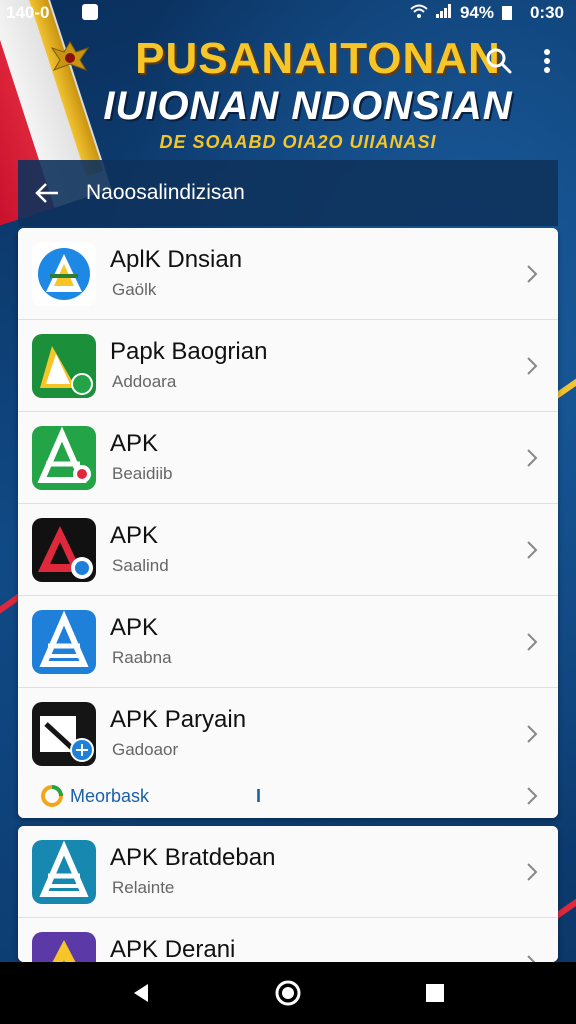 This screenshot has width=576, height=1024. I want to click on signal-icon, so click(443, 13).